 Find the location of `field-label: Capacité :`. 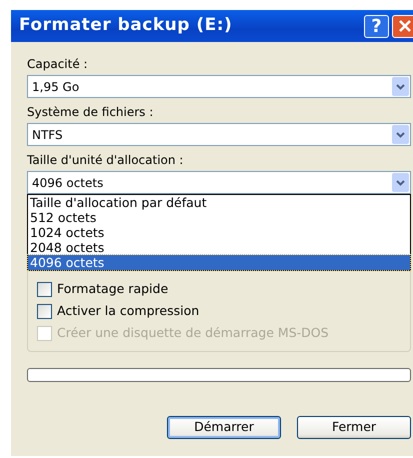

field-label: Capacité : is located at coordinates (58, 64).